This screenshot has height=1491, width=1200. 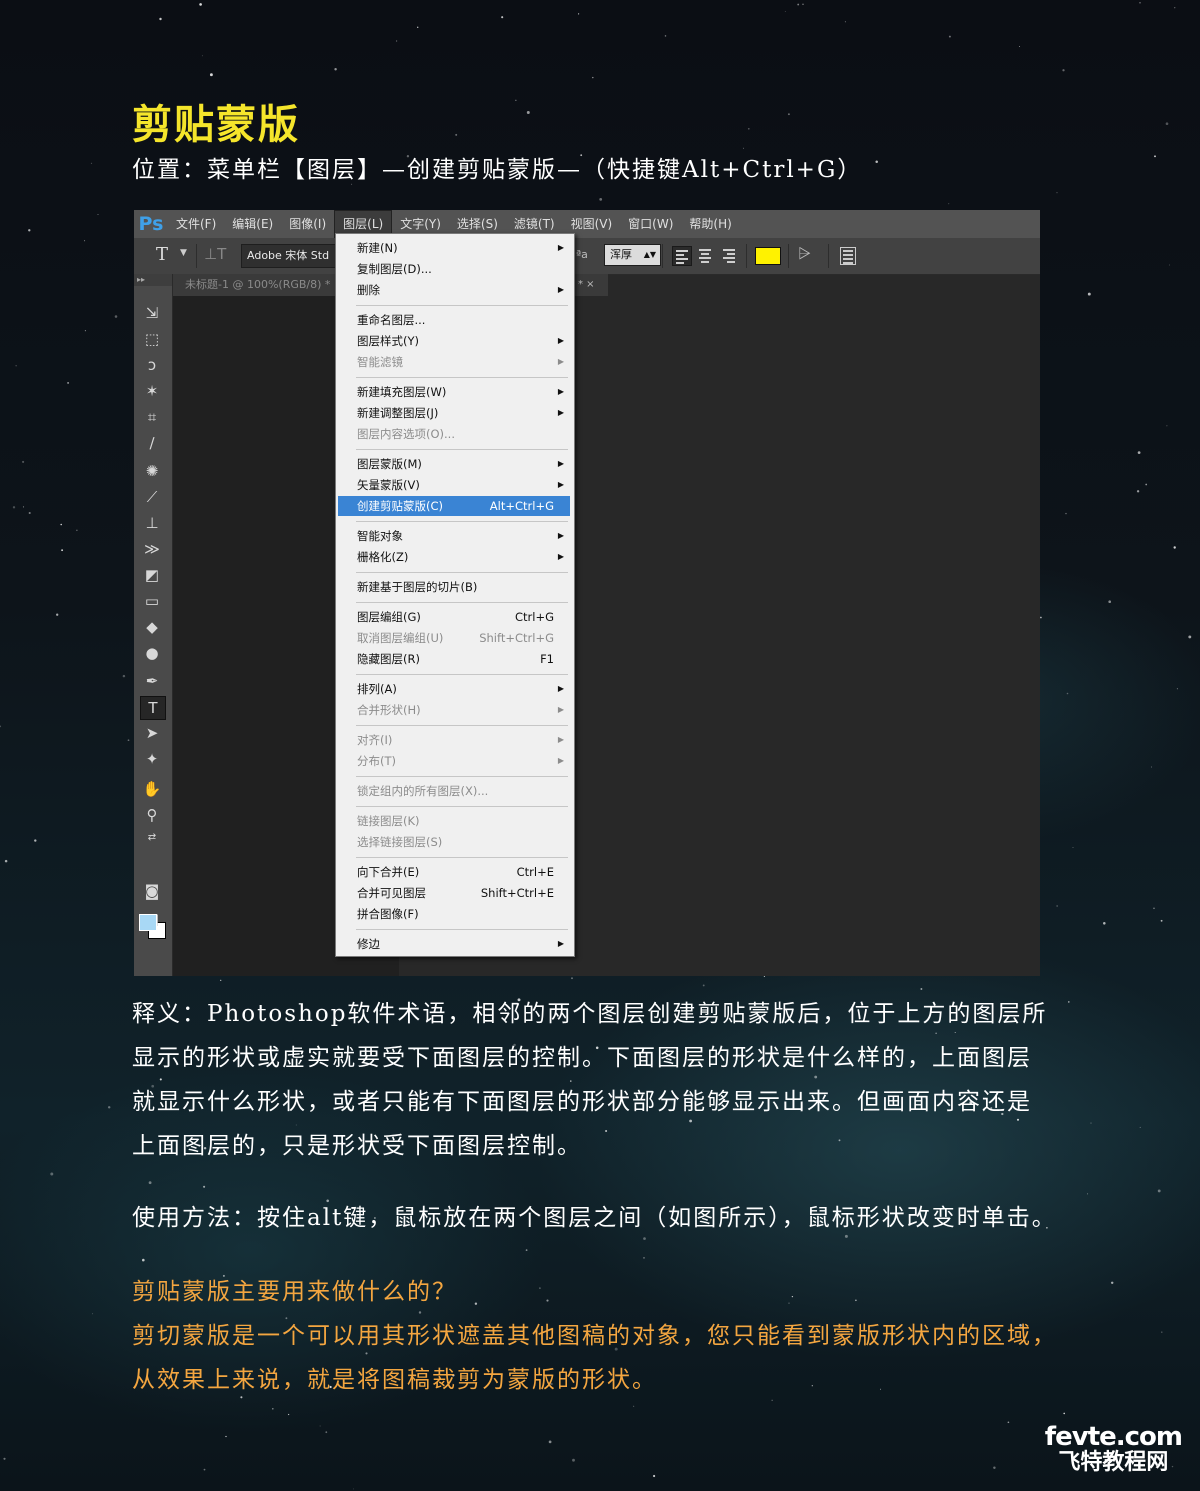 I want to click on dodge-tool-icon: ●, so click(x=152, y=653).